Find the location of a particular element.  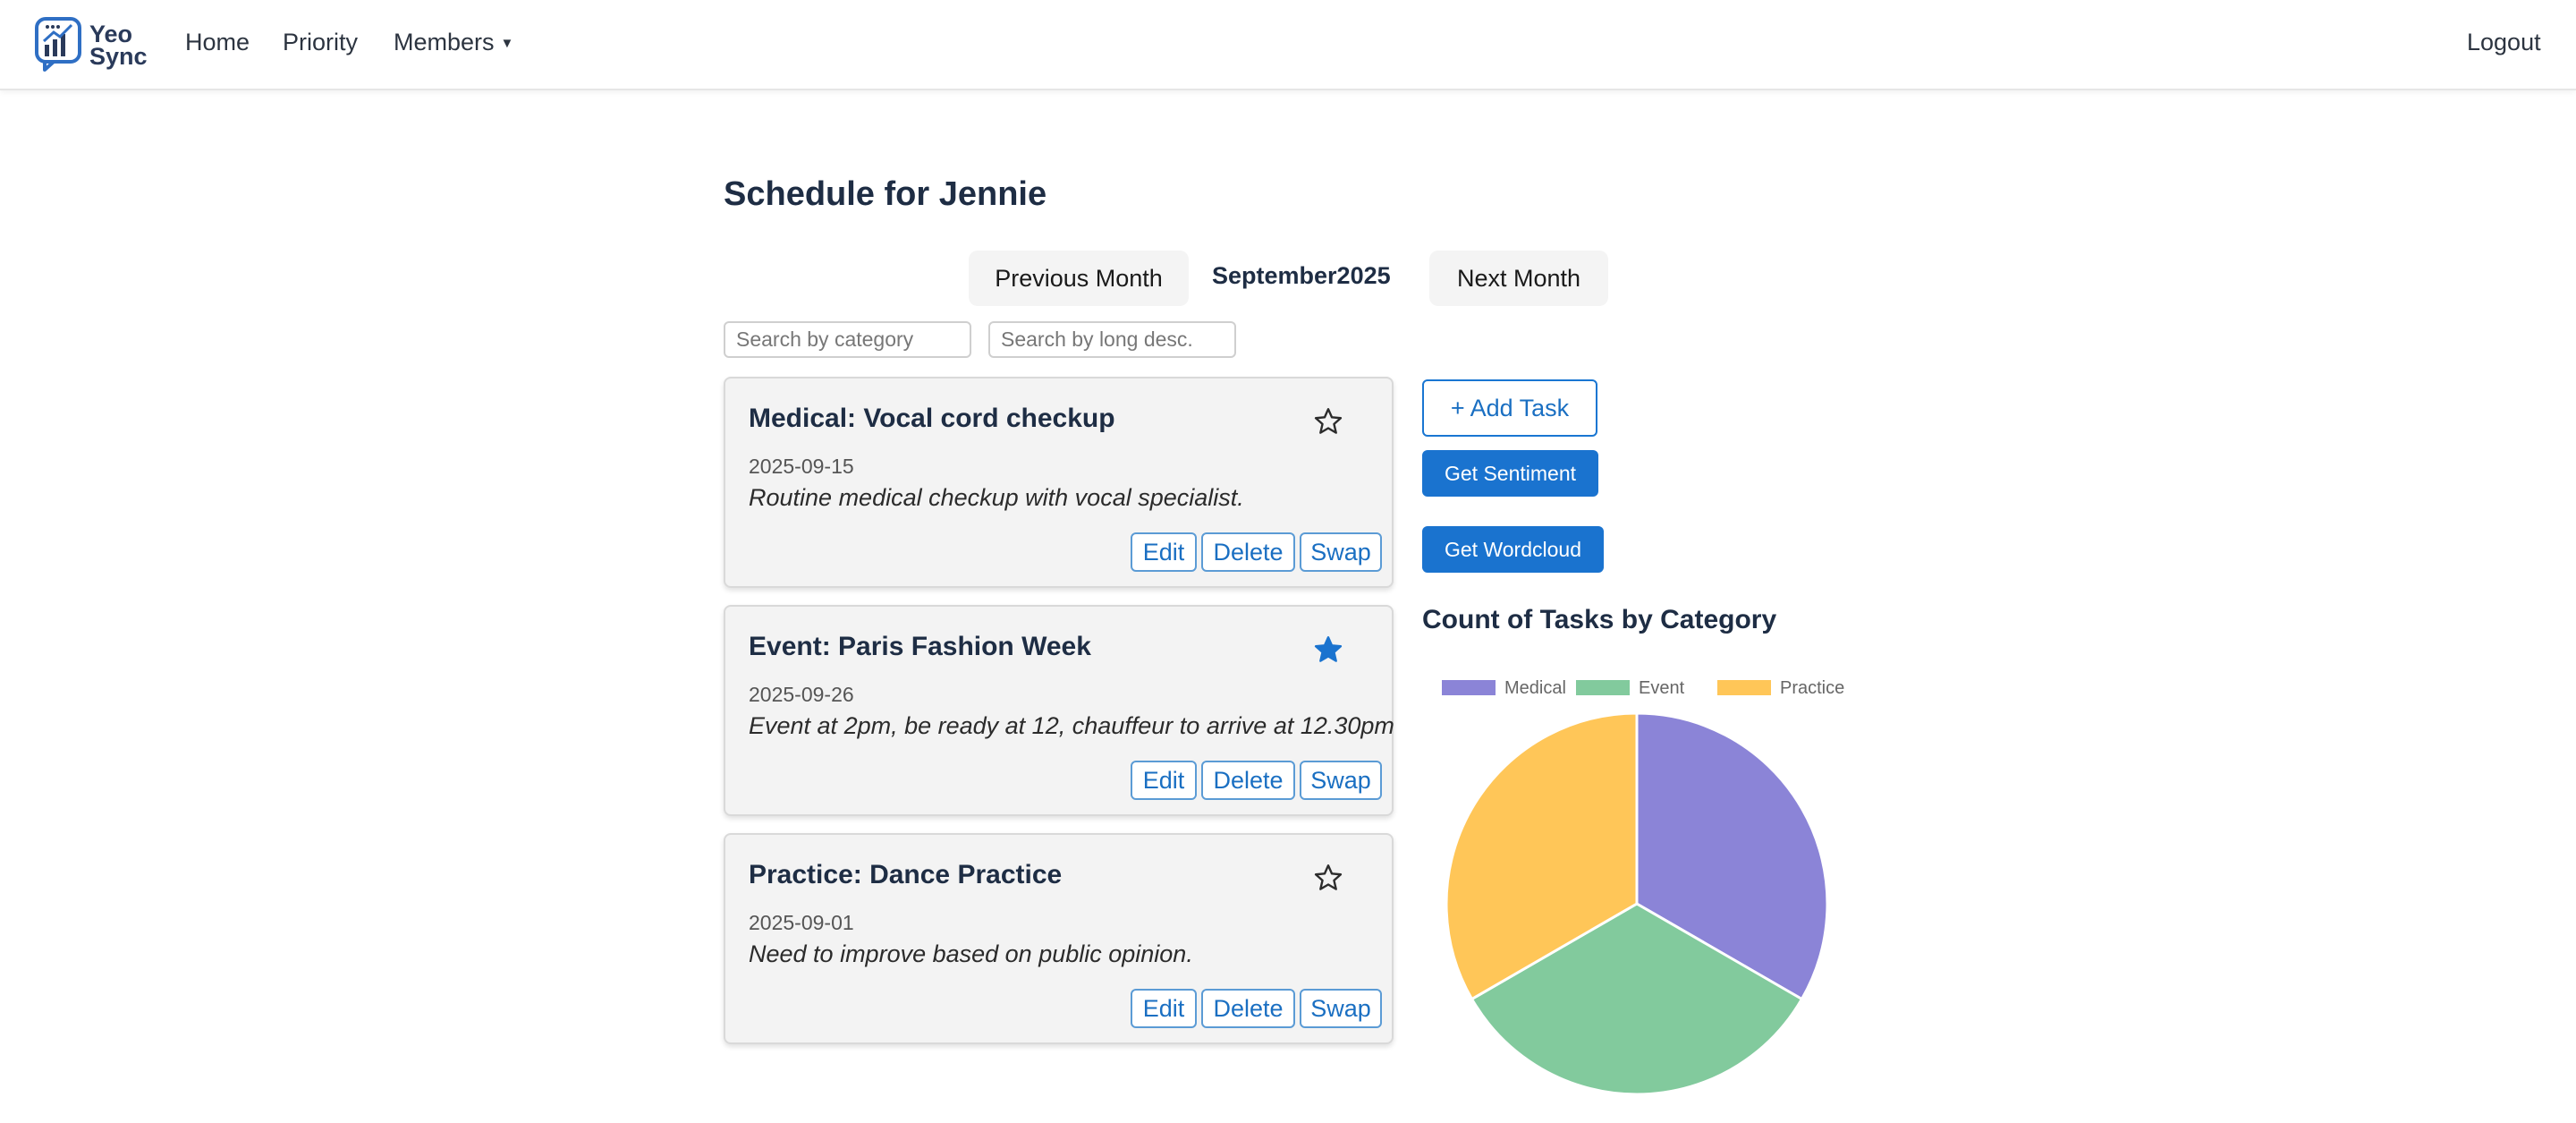

logo-text-line2: Sync is located at coordinates (118, 57).